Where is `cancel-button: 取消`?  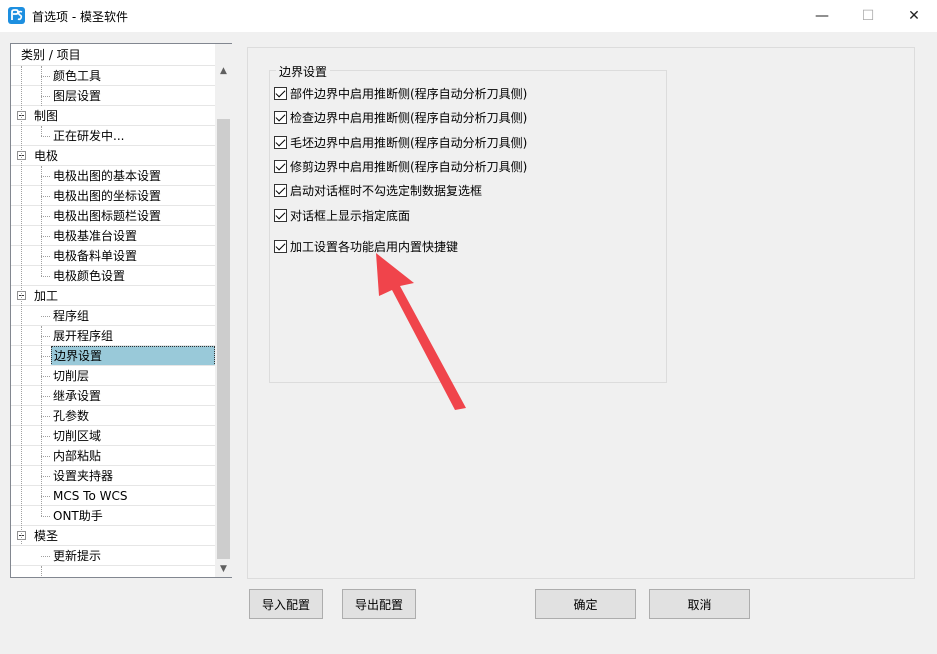
cancel-button: 取消 is located at coordinates (699, 604).